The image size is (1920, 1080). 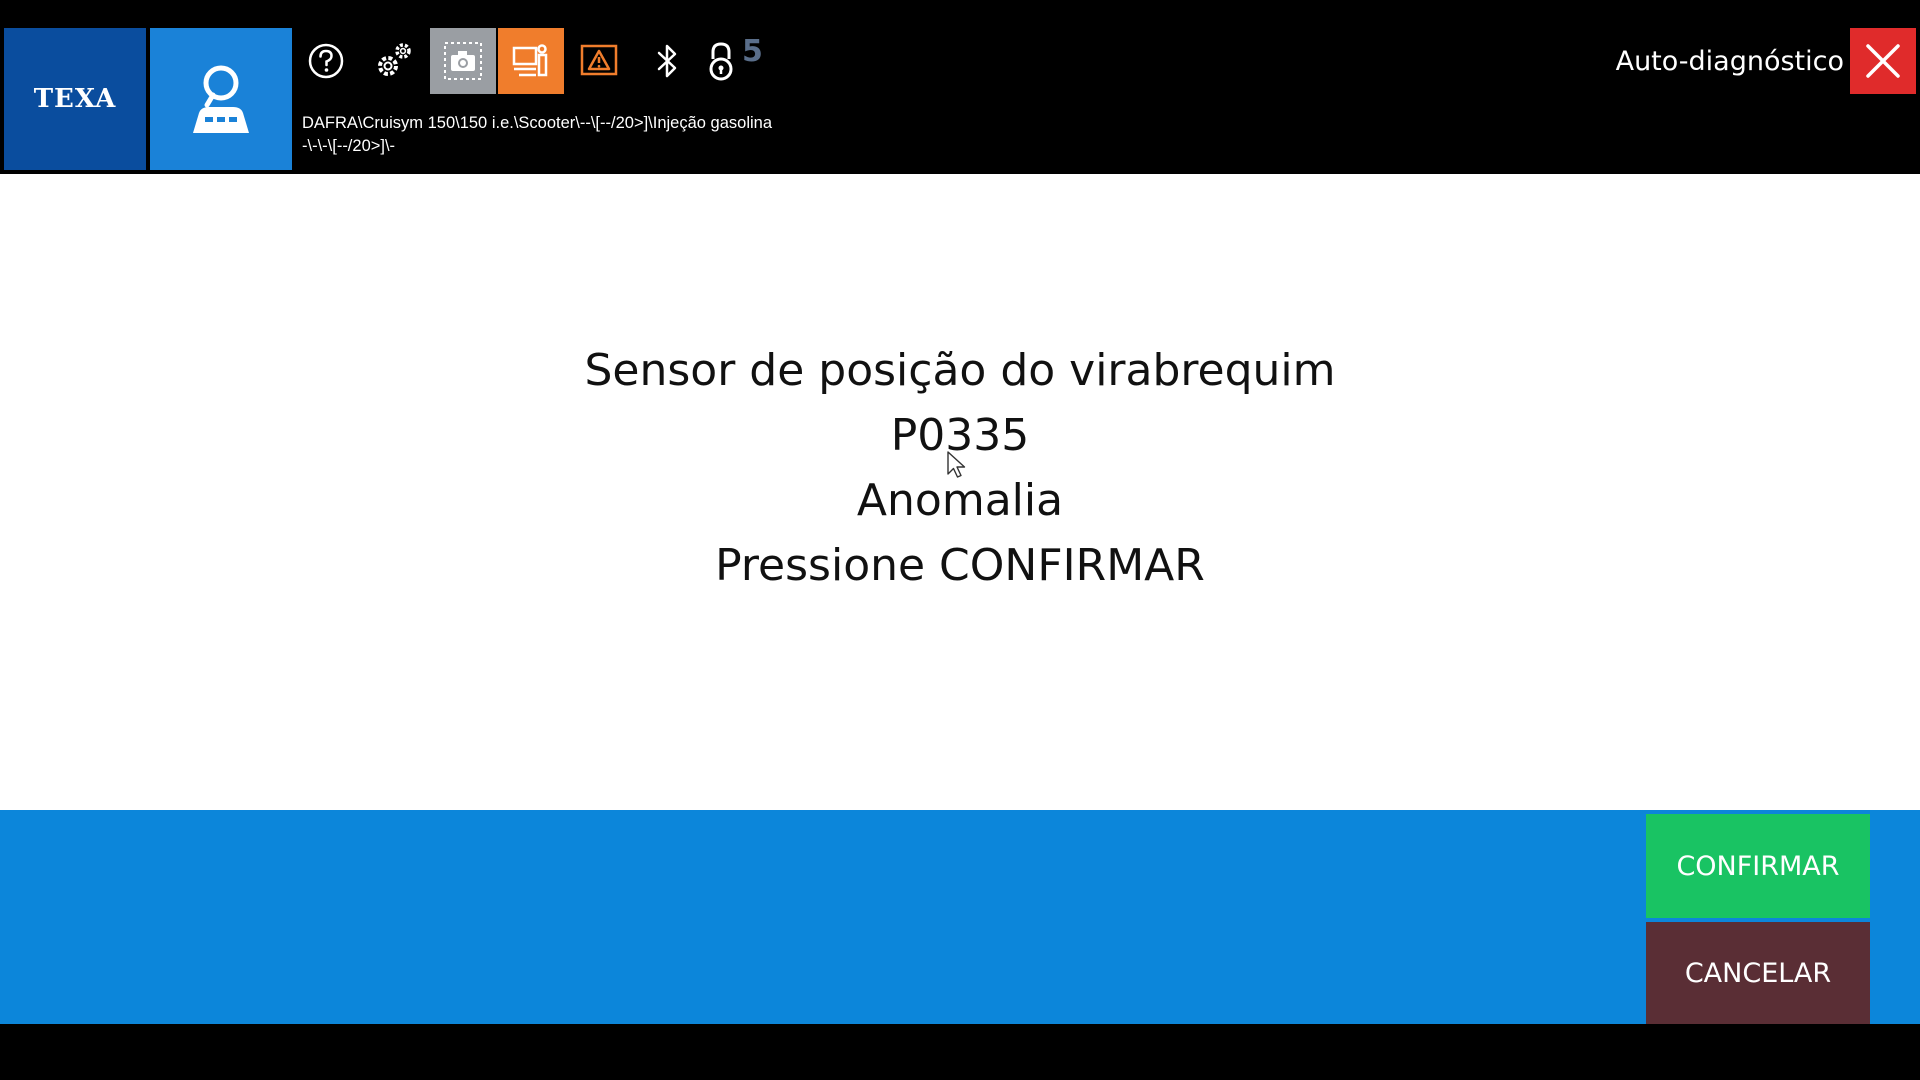 I want to click on instruction-text: Pressione CONFIRMAR, so click(x=960, y=565).